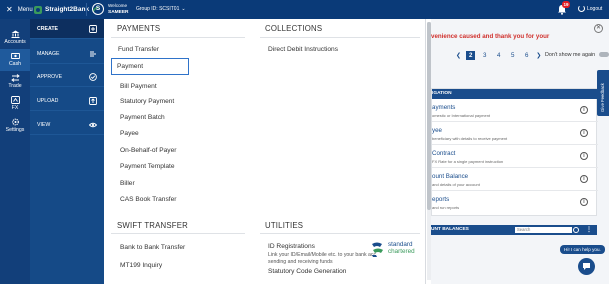 The width and height of the screenshot is (609, 284). I want to click on menu-item-mt199-inquiry: MT199 Inquiry, so click(141, 265).